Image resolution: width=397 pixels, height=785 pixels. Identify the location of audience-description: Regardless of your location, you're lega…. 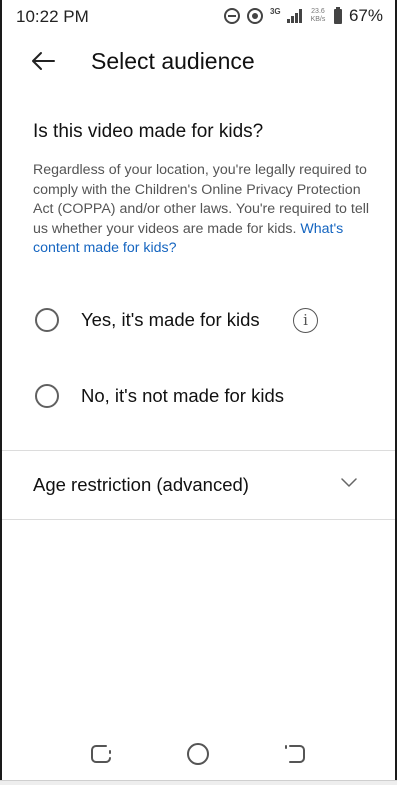
(203, 210).